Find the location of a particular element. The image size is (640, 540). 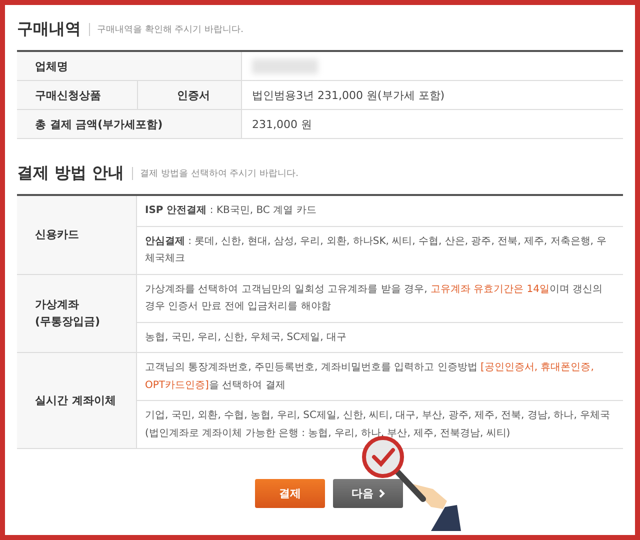

section-subtitle: 구매내역을 확인해 주시기 바랍니다. is located at coordinates (166, 29).